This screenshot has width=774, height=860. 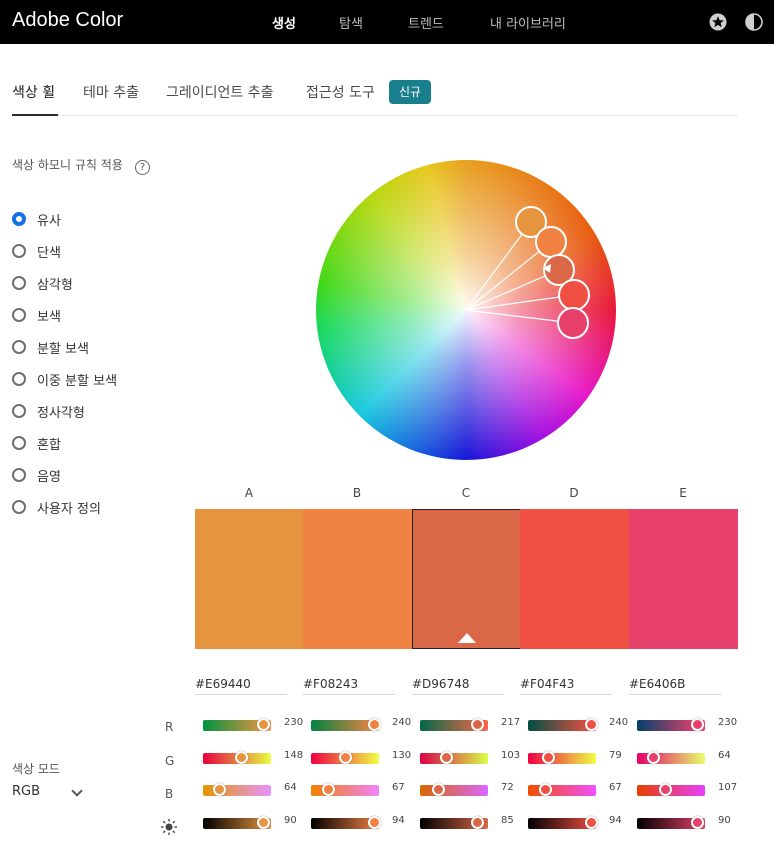 What do you see at coordinates (36, 251) in the screenshot?
I see `harmony-option: 단색` at bounding box center [36, 251].